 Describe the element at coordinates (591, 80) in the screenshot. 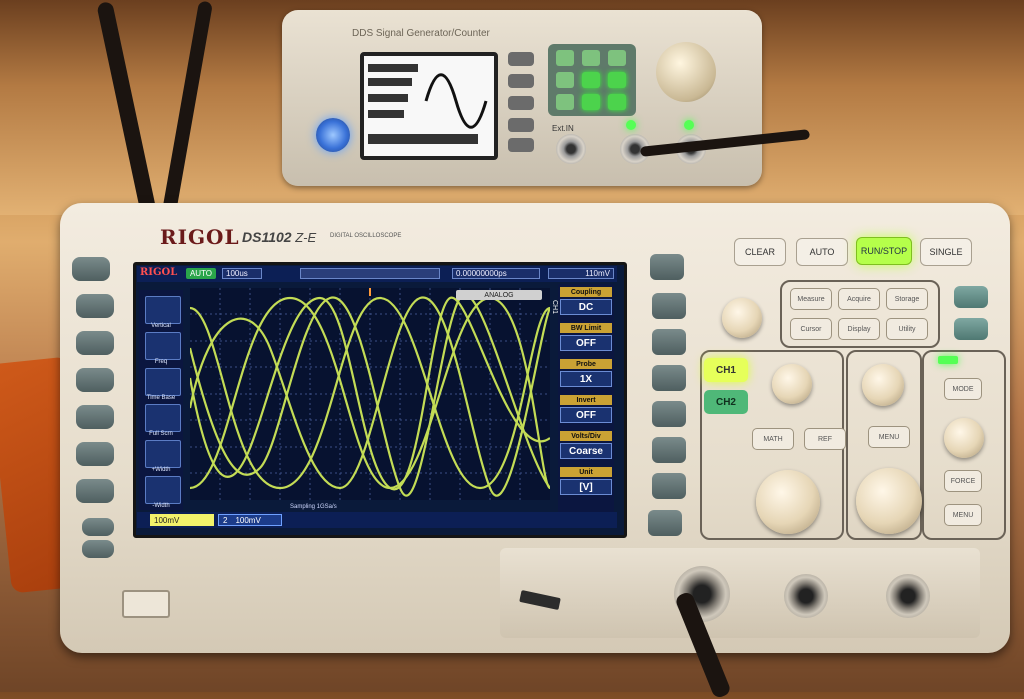

I see `arrow-left-key` at that location.